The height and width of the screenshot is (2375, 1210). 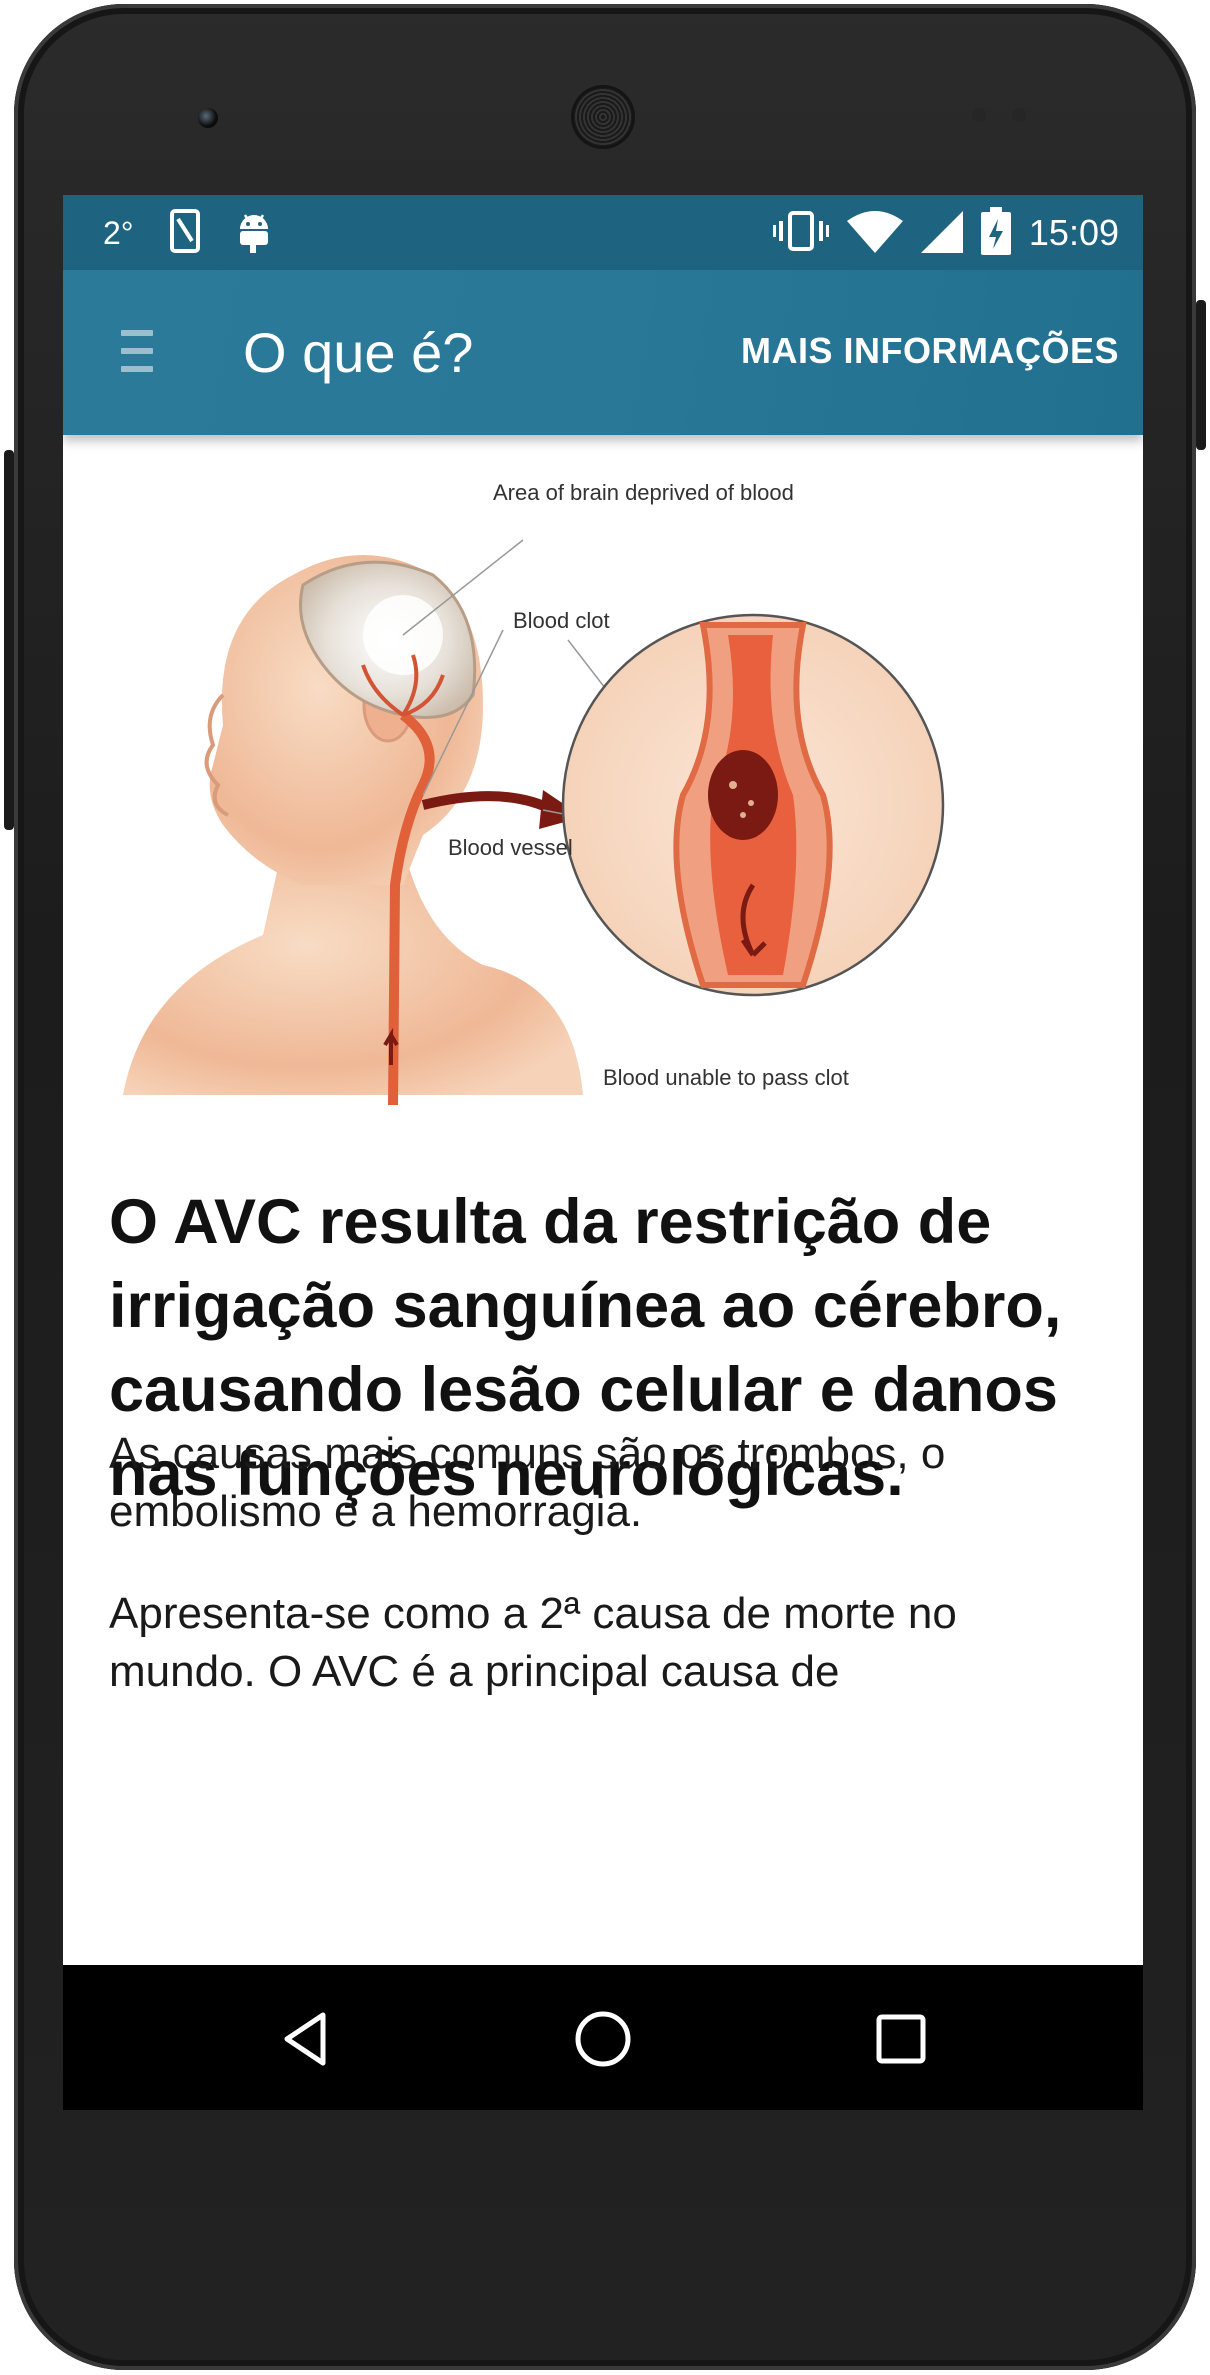 I want to click on sim-card-icon, so click(x=184, y=233).